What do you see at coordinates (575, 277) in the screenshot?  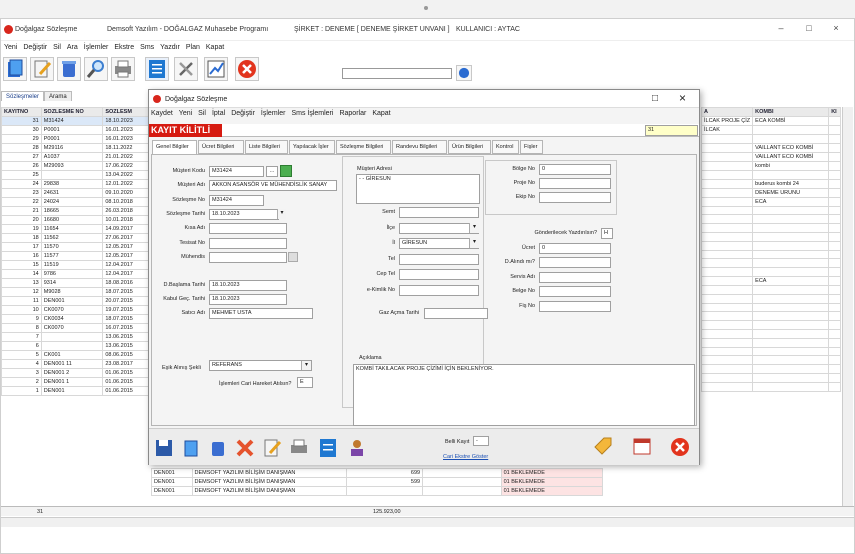 I see `service-name-field` at bounding box center [575, 277].